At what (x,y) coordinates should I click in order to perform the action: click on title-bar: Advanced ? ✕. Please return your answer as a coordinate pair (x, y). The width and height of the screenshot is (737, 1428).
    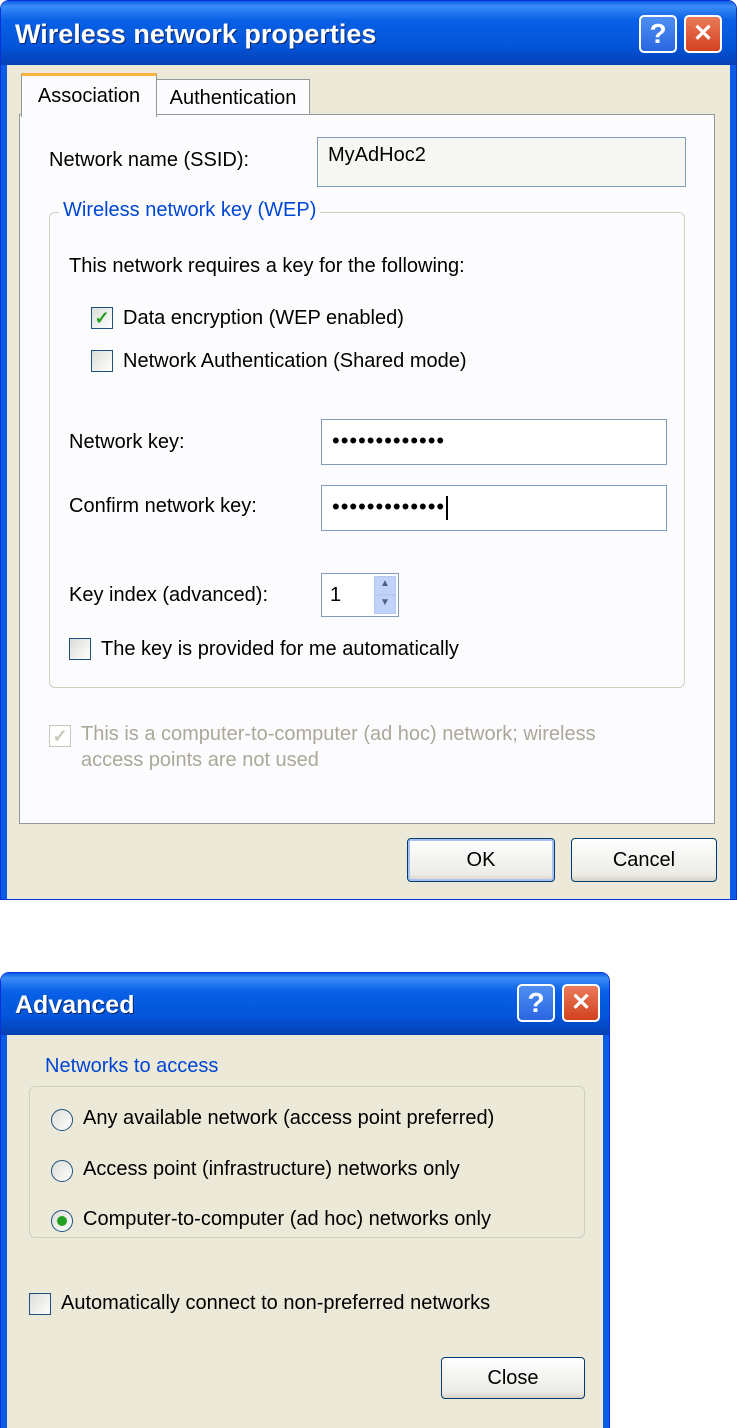
    Looking at the image, I should click on (305, 1004).